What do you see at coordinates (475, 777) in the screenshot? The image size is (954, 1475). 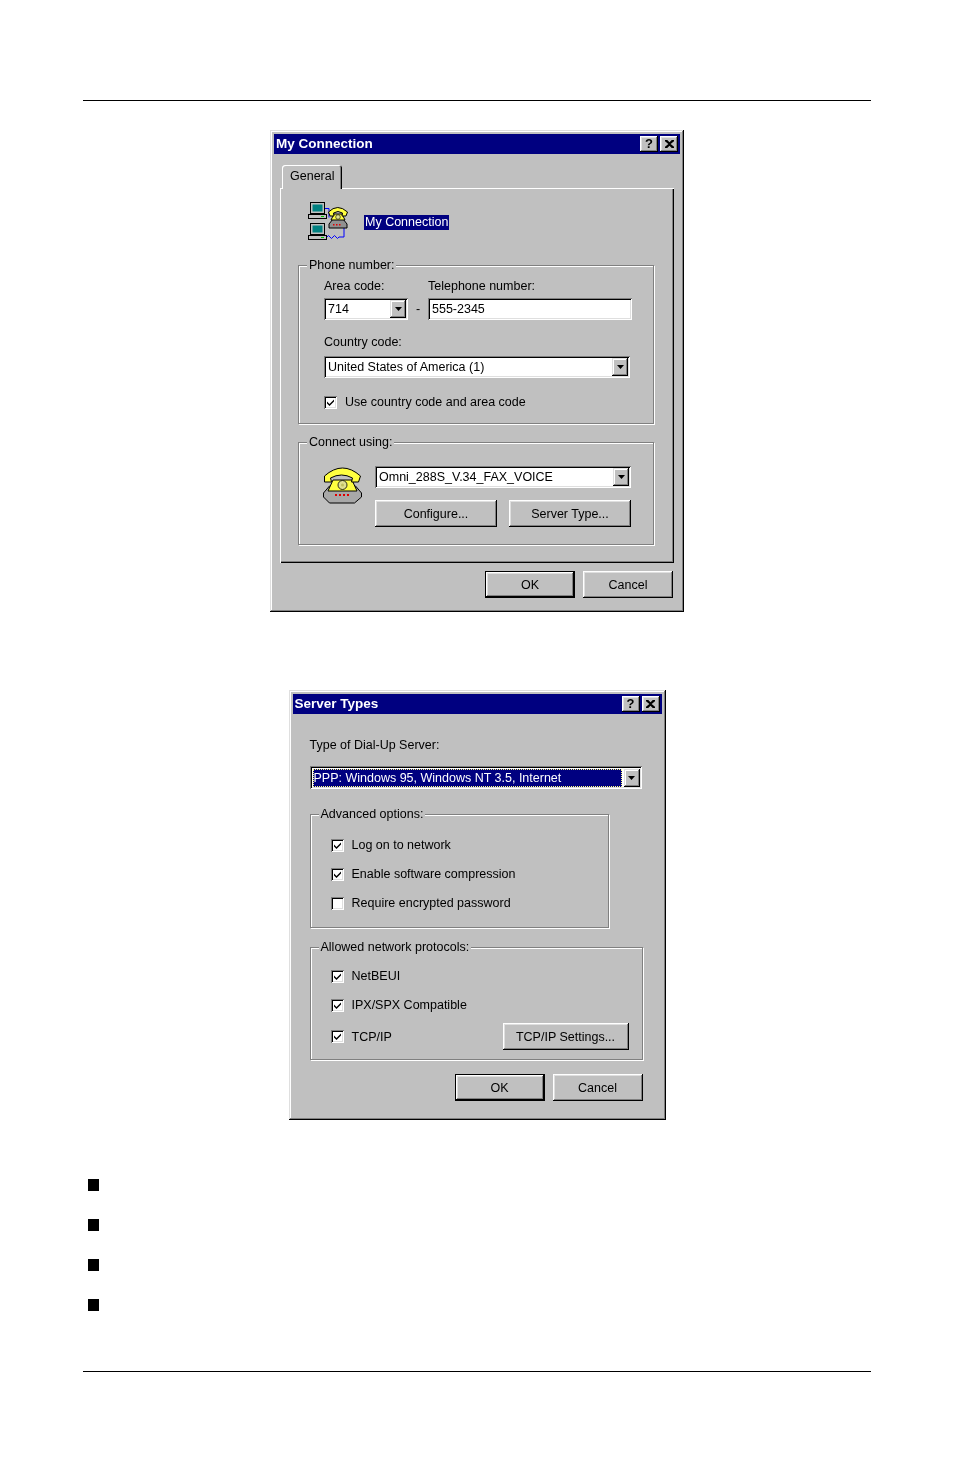 I see `server-type-dropdown: PPP: Windows 95, Windows NT 3.5, Internet` at bounding box center [475, 777].